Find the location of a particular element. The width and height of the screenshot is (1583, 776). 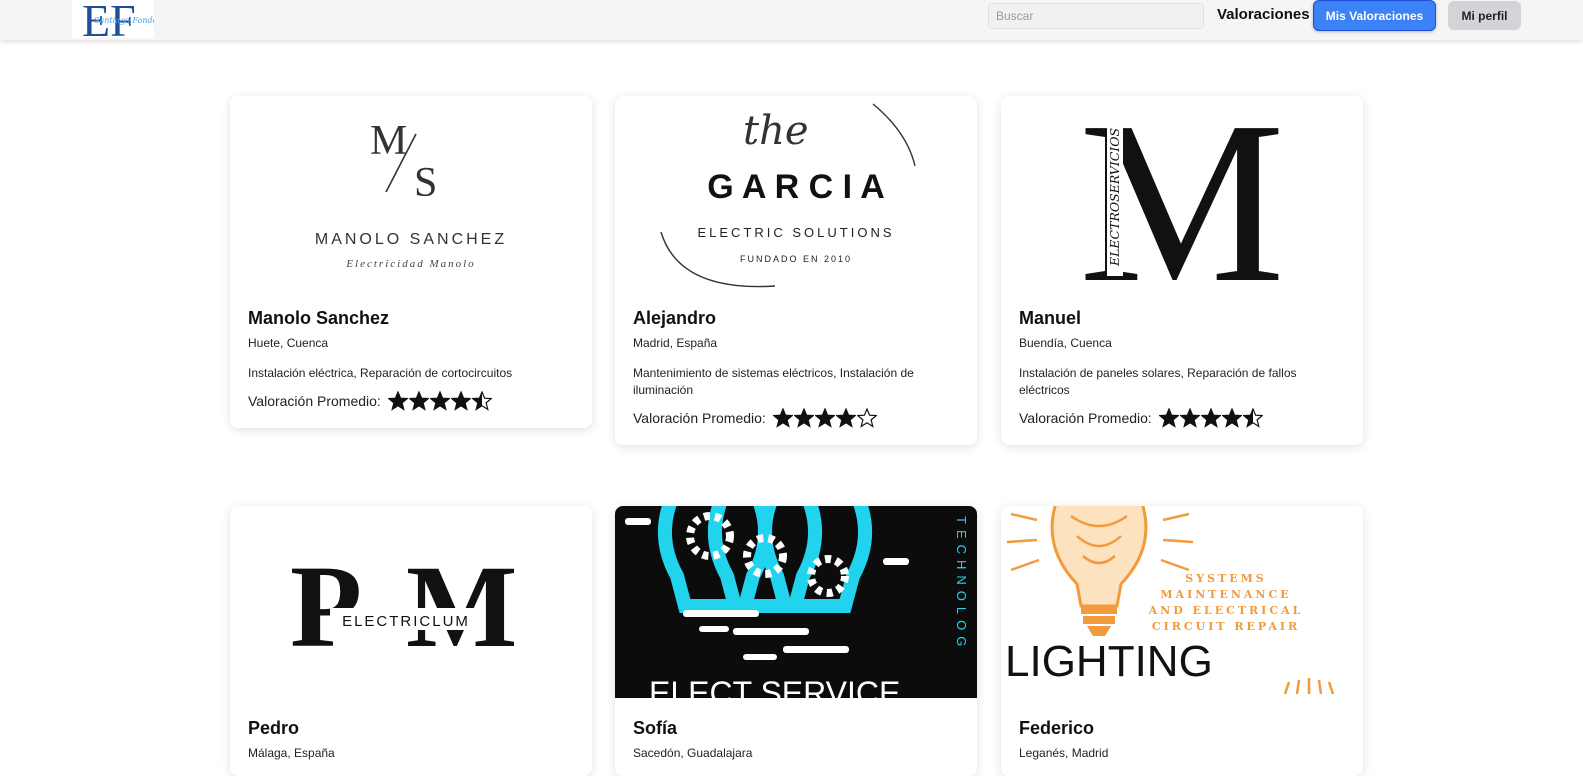

mi-perfil-button: Mi perfil is located at coordinates (1484, 15).